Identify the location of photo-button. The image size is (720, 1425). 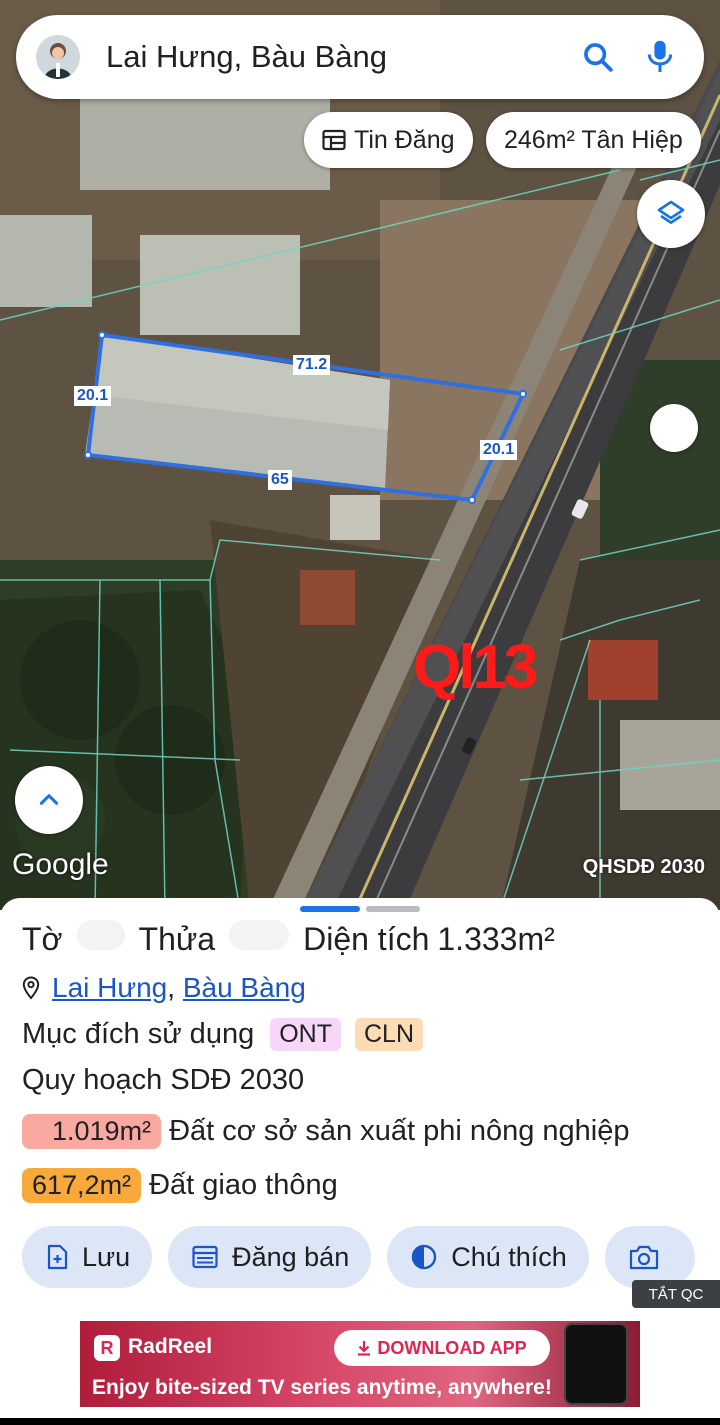
(649, 1257).